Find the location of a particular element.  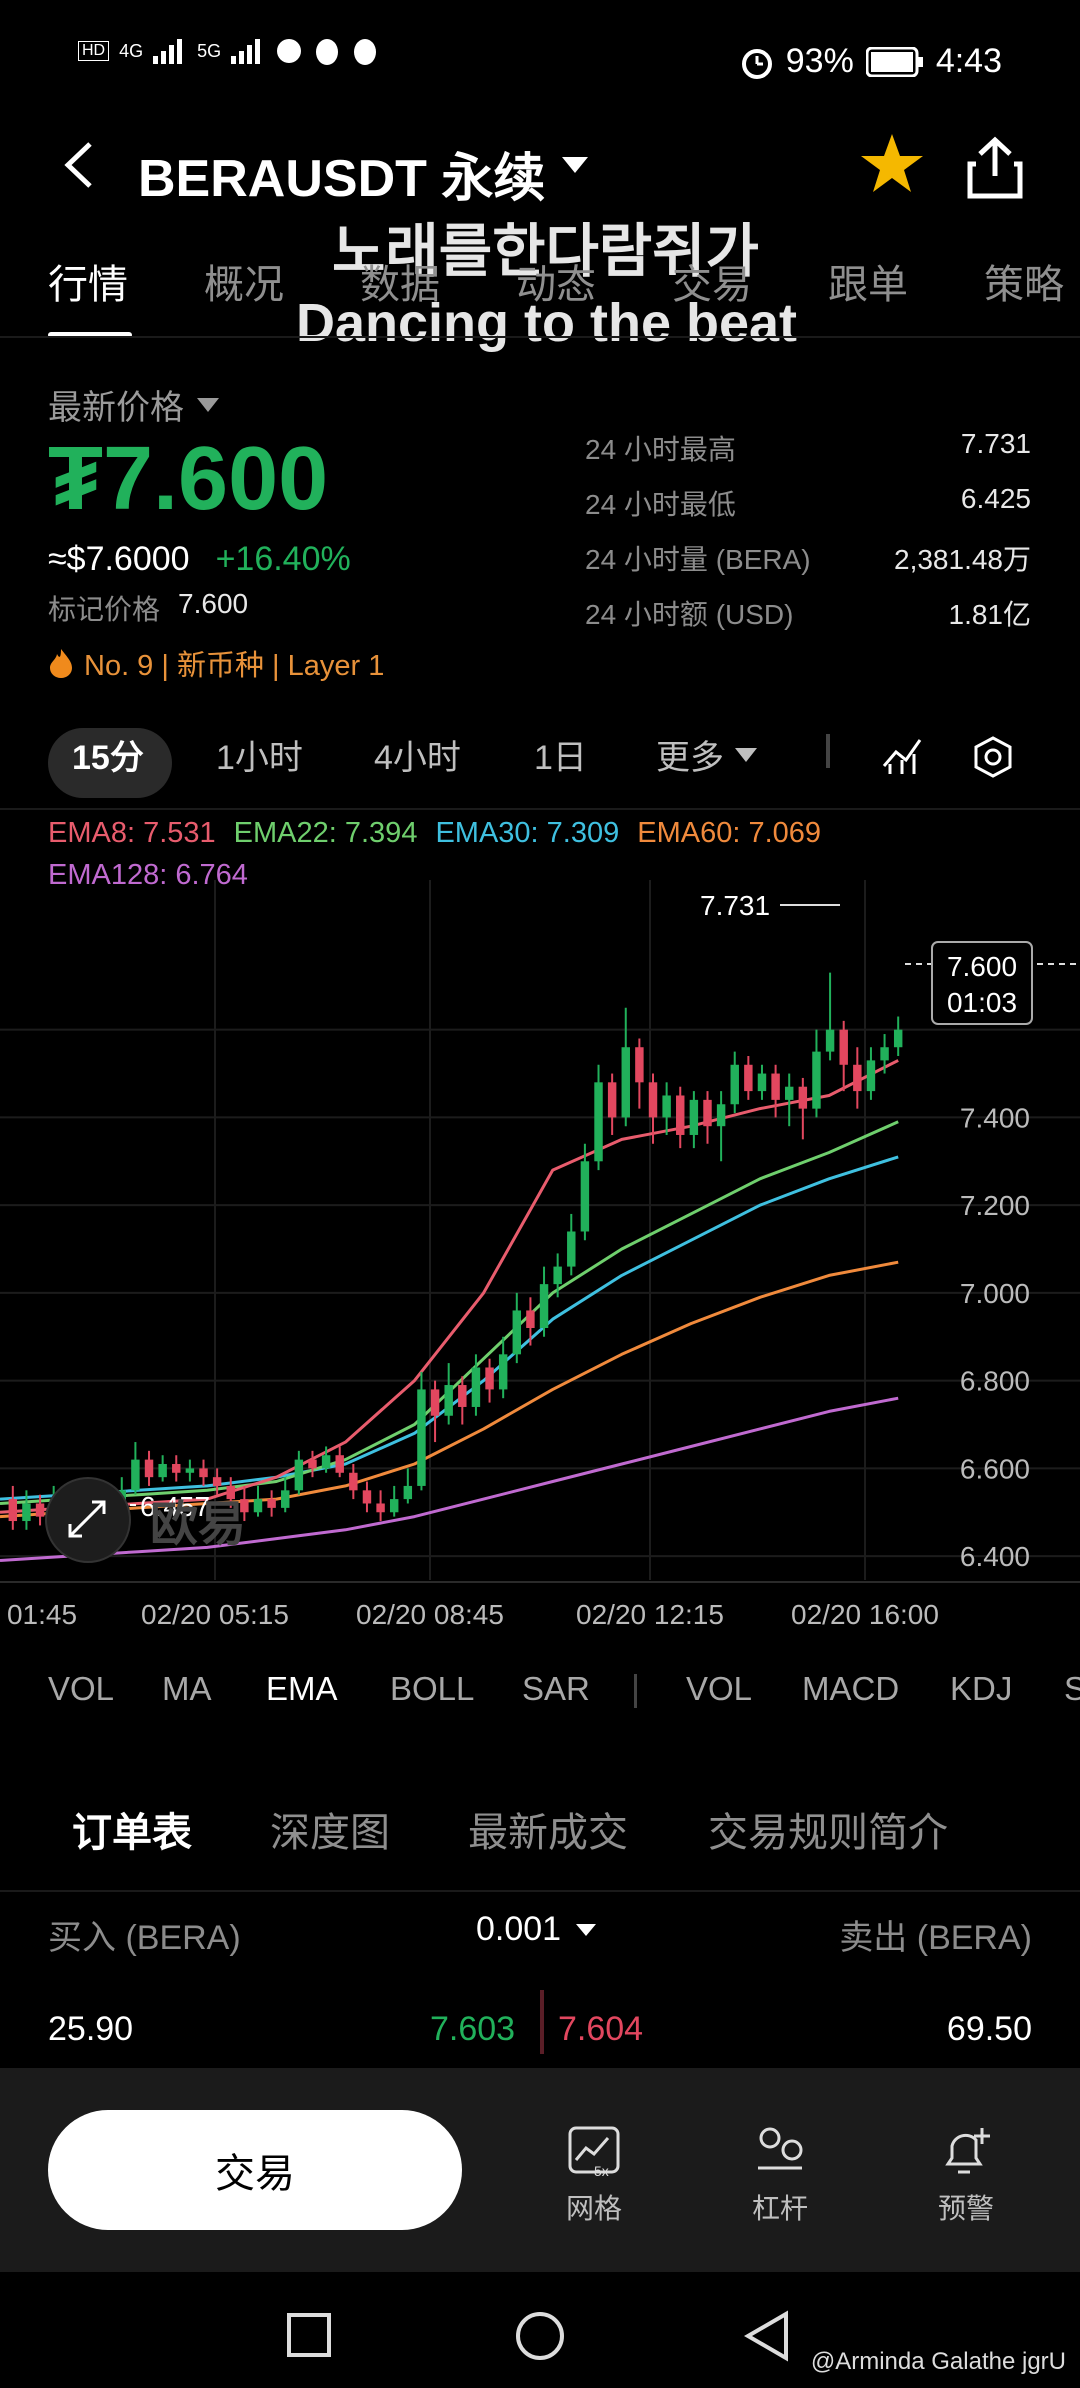

tags-row: No. 9 | 新币种 | Layer 1 is located at coordinates (216, 663).